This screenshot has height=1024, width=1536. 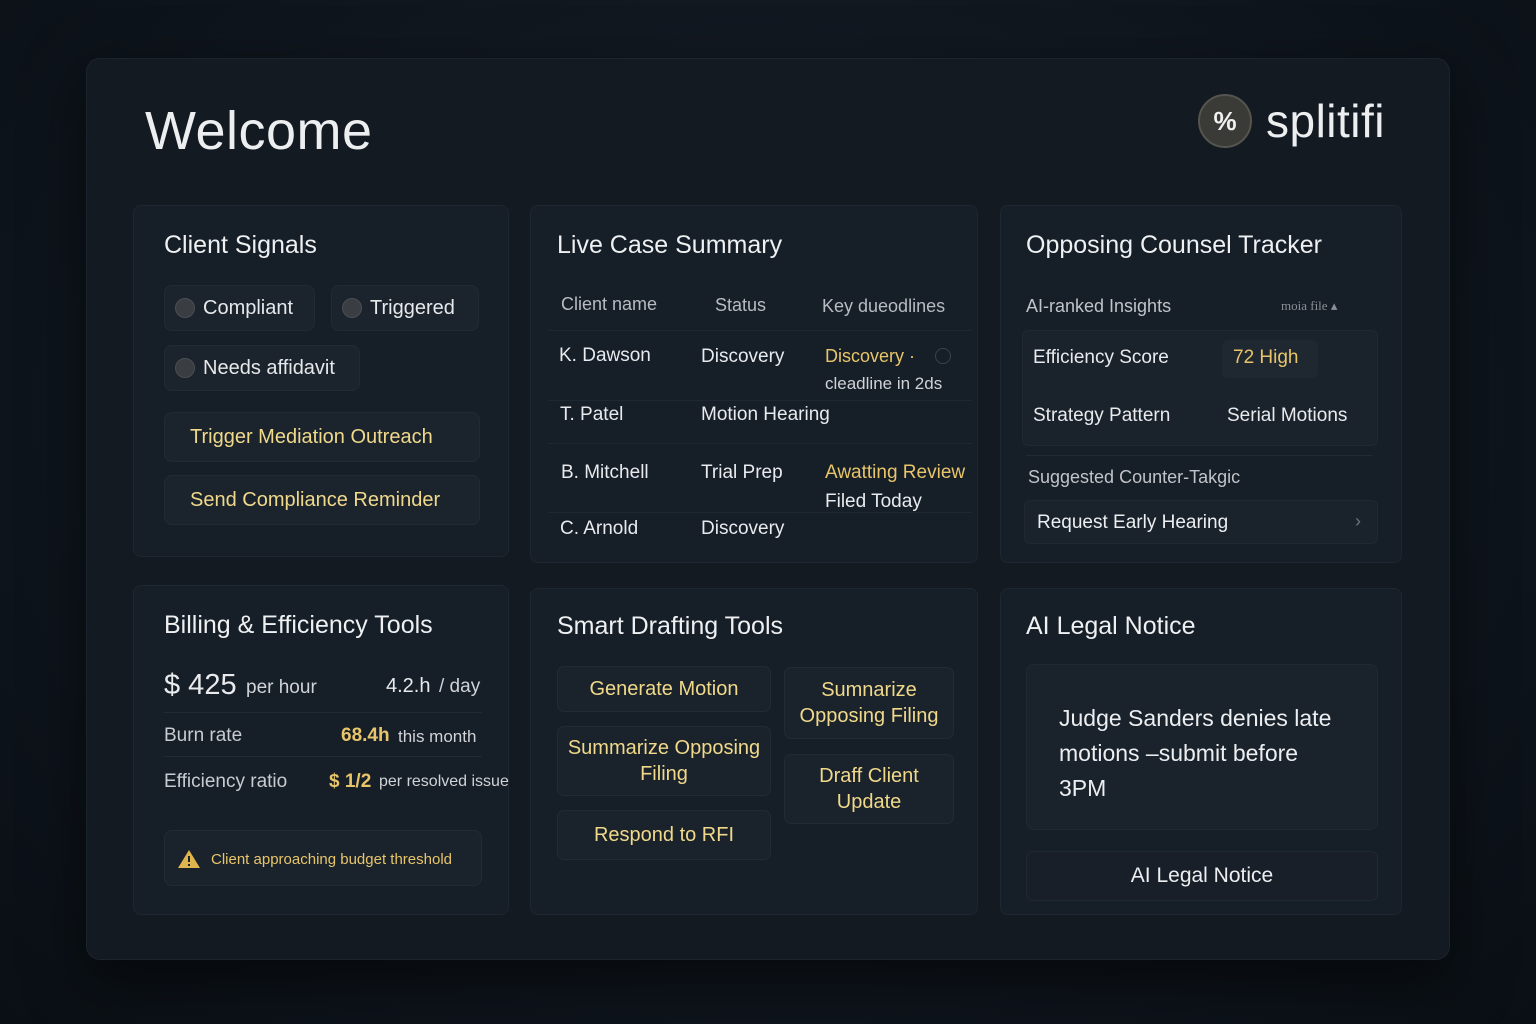 I want to click on hourly-rate-unit: per hour, so click(x=281, y=687).